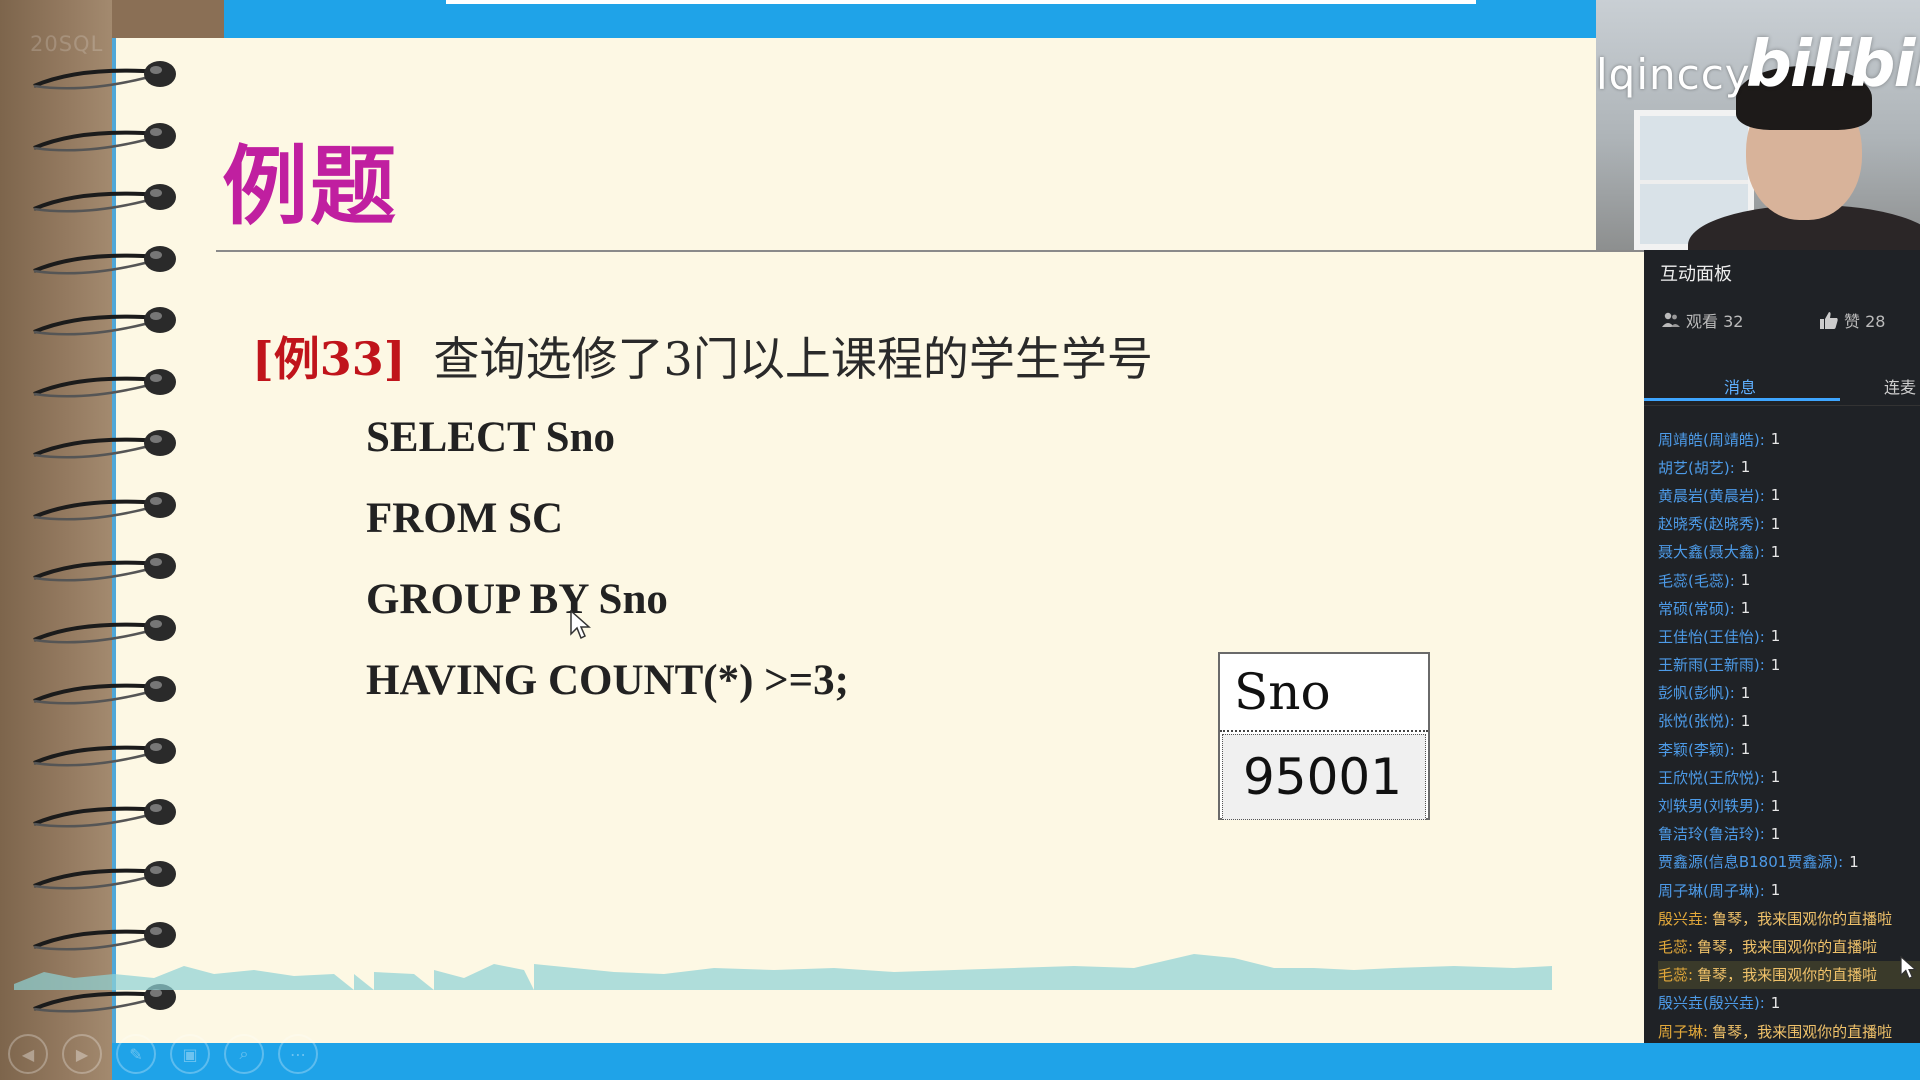  What do you see at coordinates (1711, 552) in the screenshot?
I see `message-author: 聂大鑫(聂大鑫):` at bounding box center [1711, 552].